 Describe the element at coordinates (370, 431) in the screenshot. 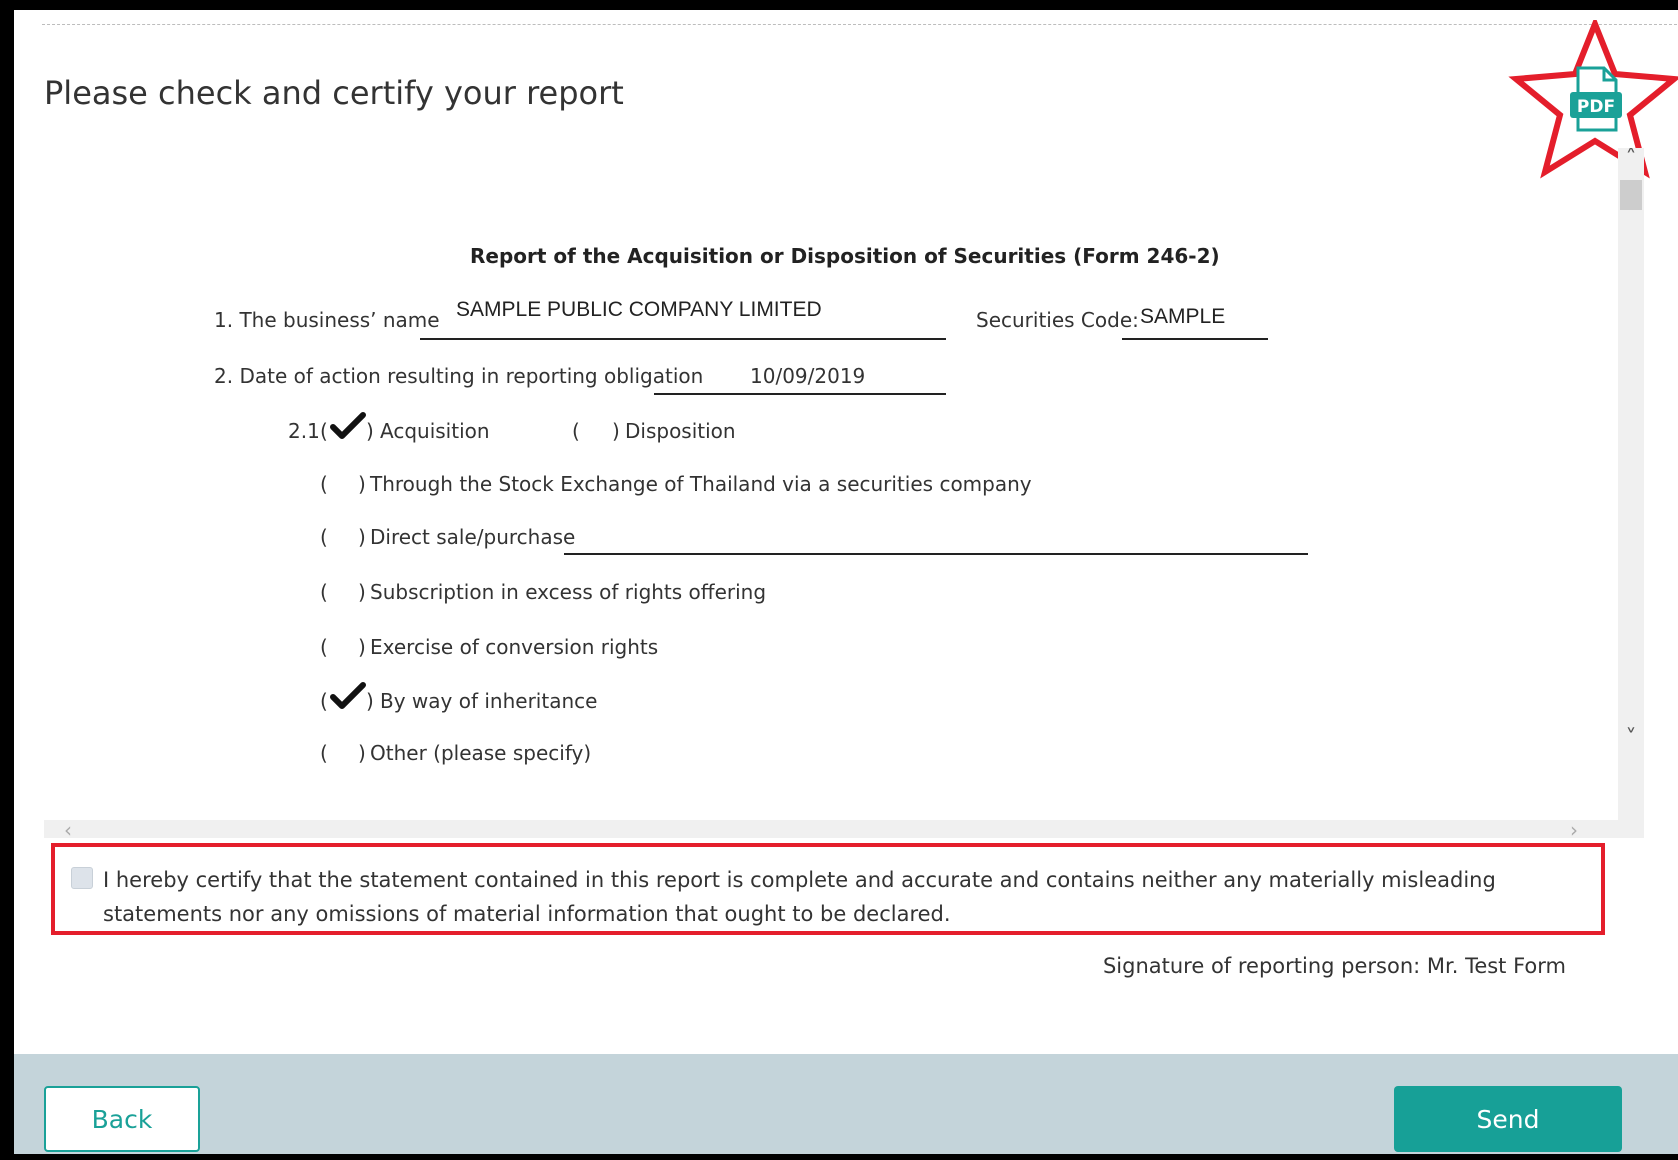

I see `acquisition-close-paren: )` at that location.